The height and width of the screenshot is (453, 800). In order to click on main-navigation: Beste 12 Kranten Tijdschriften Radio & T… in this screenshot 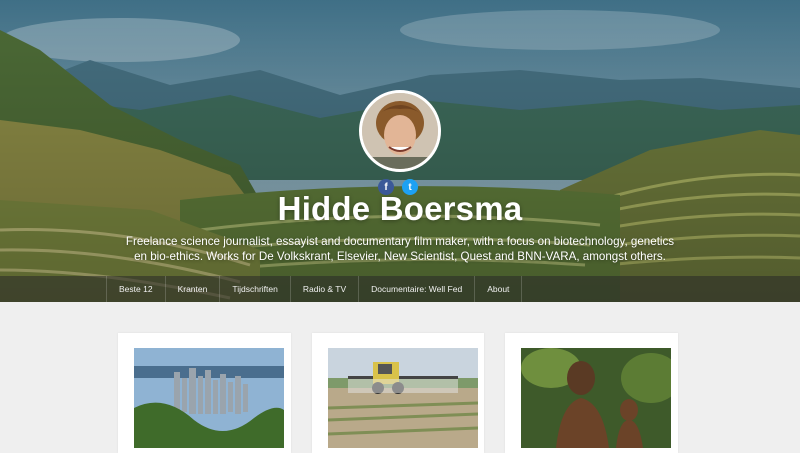, I will do `click(400, 289)`.